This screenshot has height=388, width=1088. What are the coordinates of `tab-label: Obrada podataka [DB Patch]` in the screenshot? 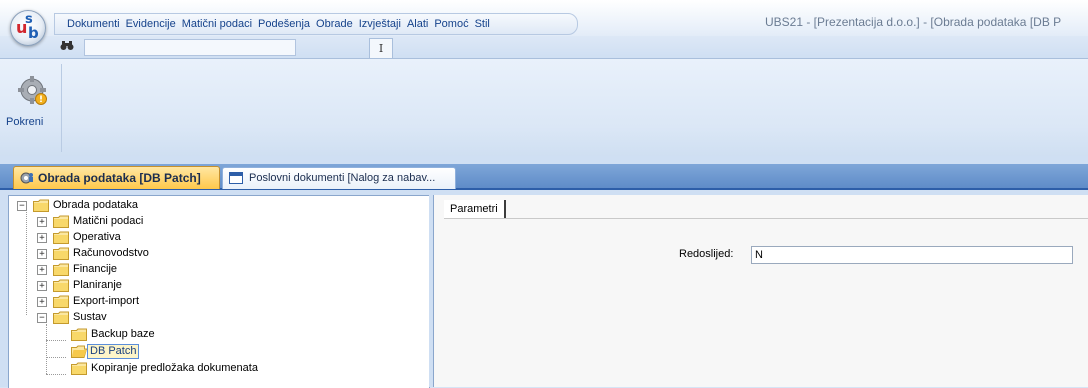 It's located at (119, 178).